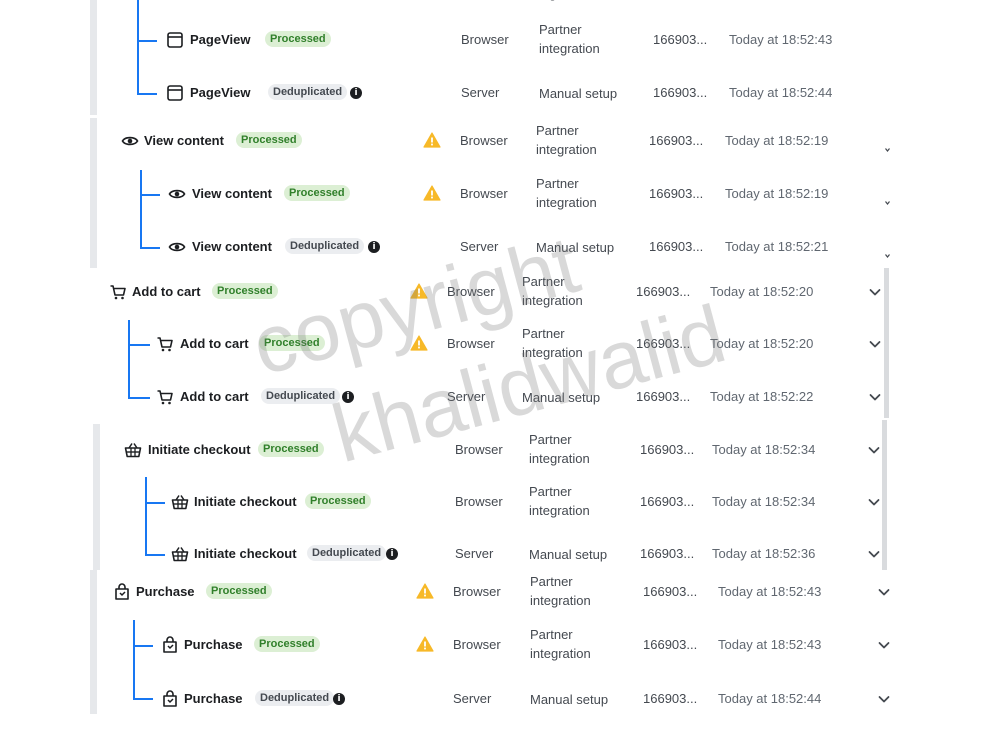  What do you see at coordinates (764, 501) in the screenshot?
I see `event-time: Today at 18:52:34` at bounding box center [764, 501].